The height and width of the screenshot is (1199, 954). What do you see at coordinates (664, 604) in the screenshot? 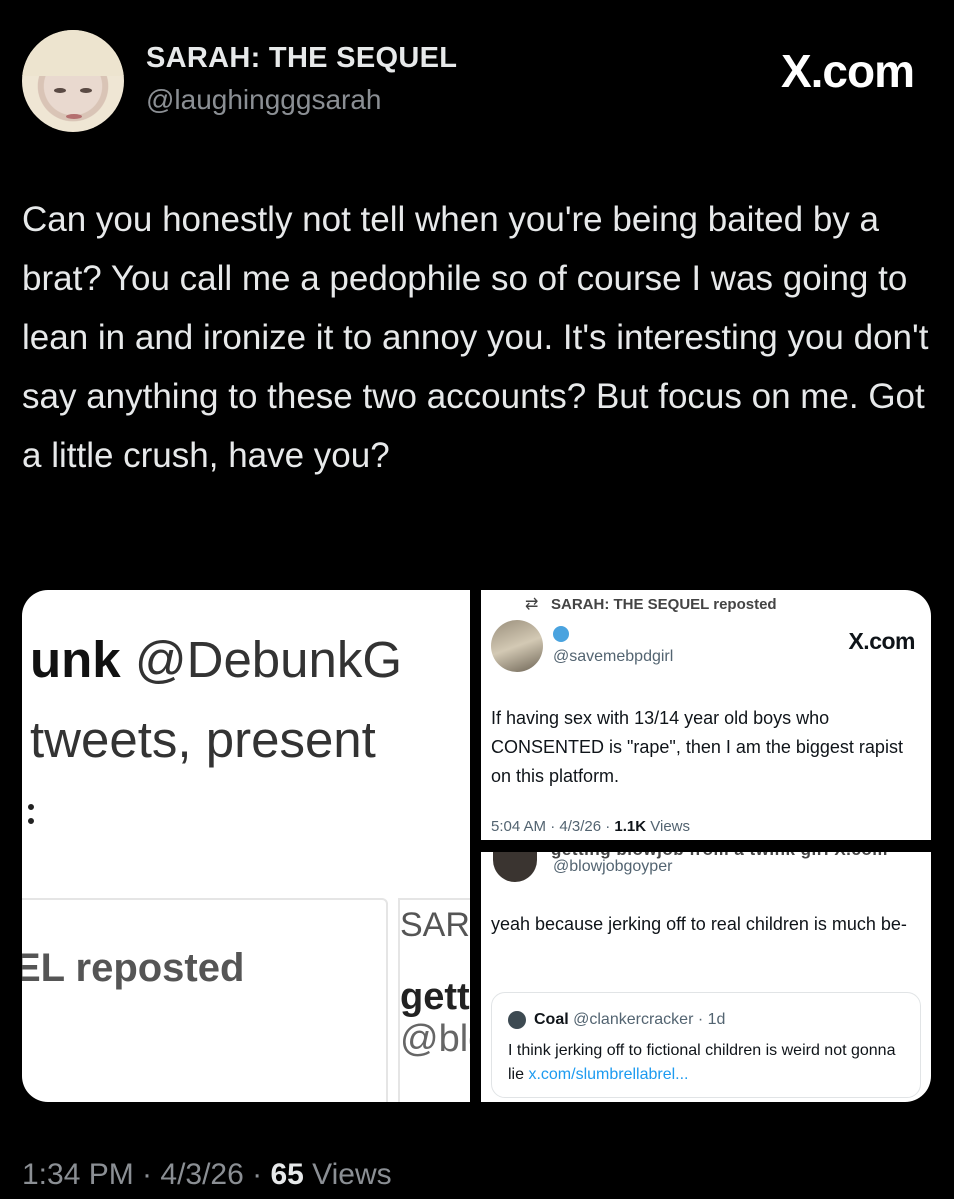
I see `repost-label: SARAH: THE SEQUEL reposted` at bounding box center [664, 604].